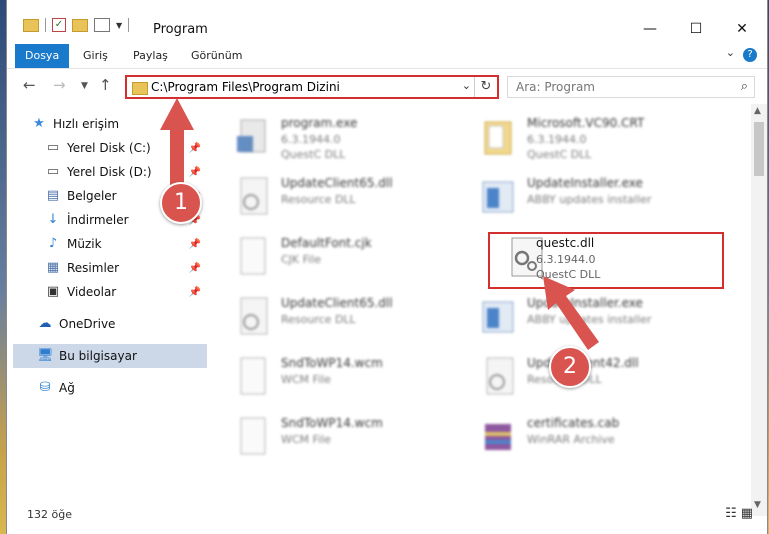 The image size is (769, 534). Describe the element at coordinates (571, 313) in the screenshot. I see `arrow-diagonal-icon` at that location.